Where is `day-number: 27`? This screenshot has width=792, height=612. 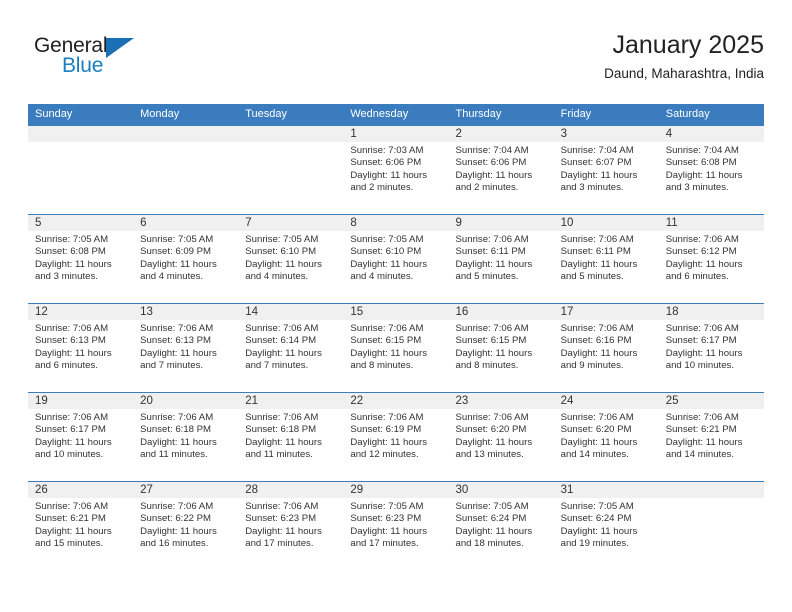 day-number: 27 is located at coordinates (146, 490).